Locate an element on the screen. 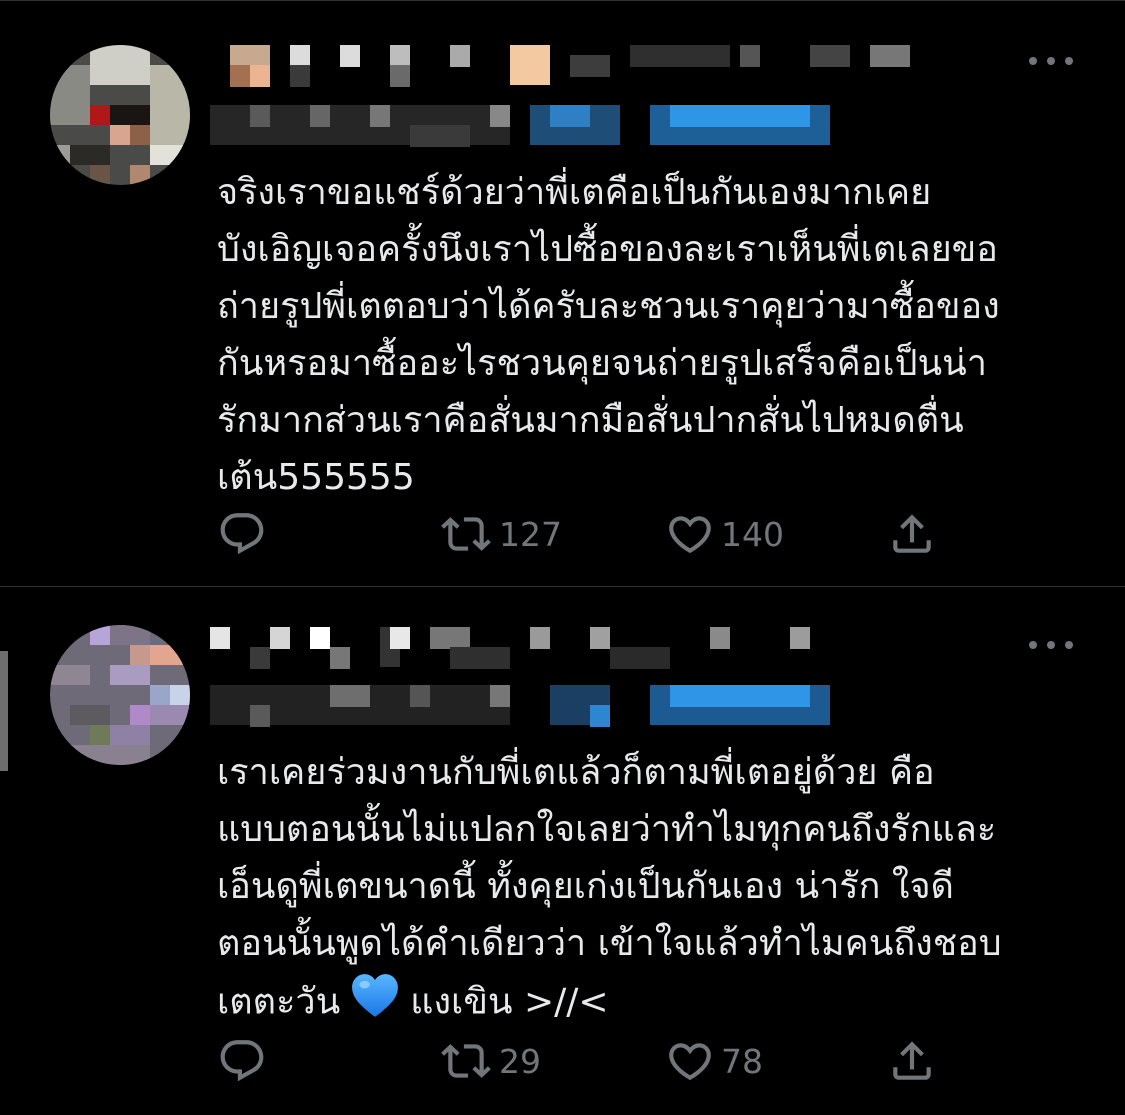 This screenshot has height=1115, width=1125. tweet-actions: 127 140 is located at coordinates (582, 534).